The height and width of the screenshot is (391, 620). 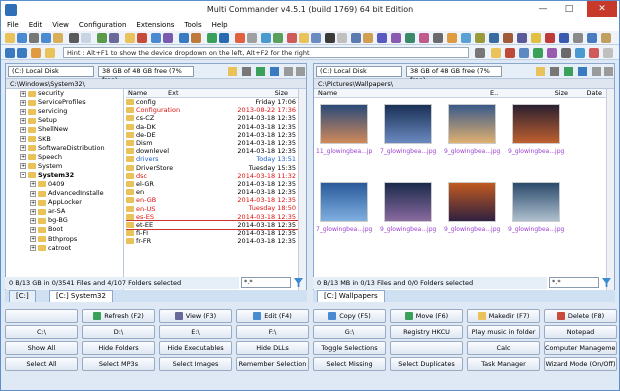 What do you see at coordinates (316, 38) in the screenshot?
I see `image-icon` at bounding box center [316, 38].